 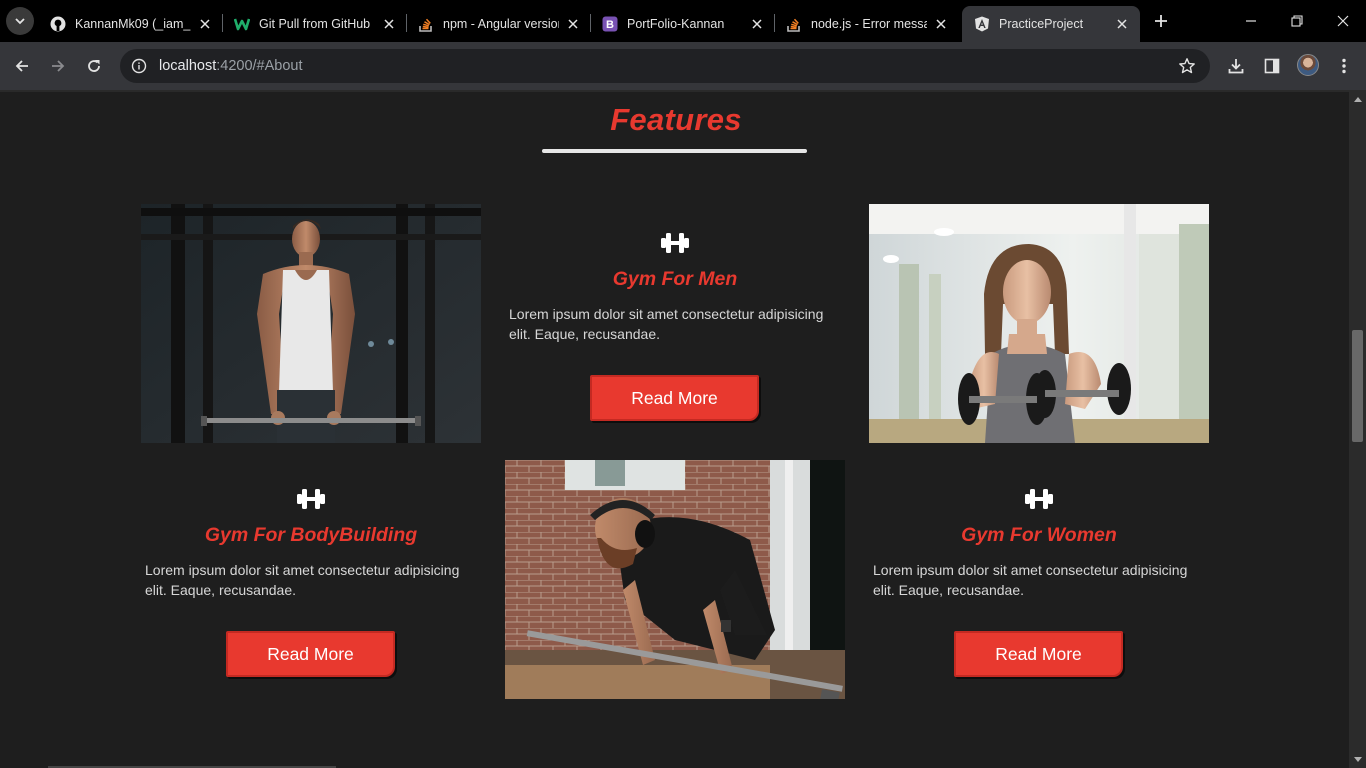 I want to click on address-bar: localhost:4200/#About, so click(x=665, y=66).